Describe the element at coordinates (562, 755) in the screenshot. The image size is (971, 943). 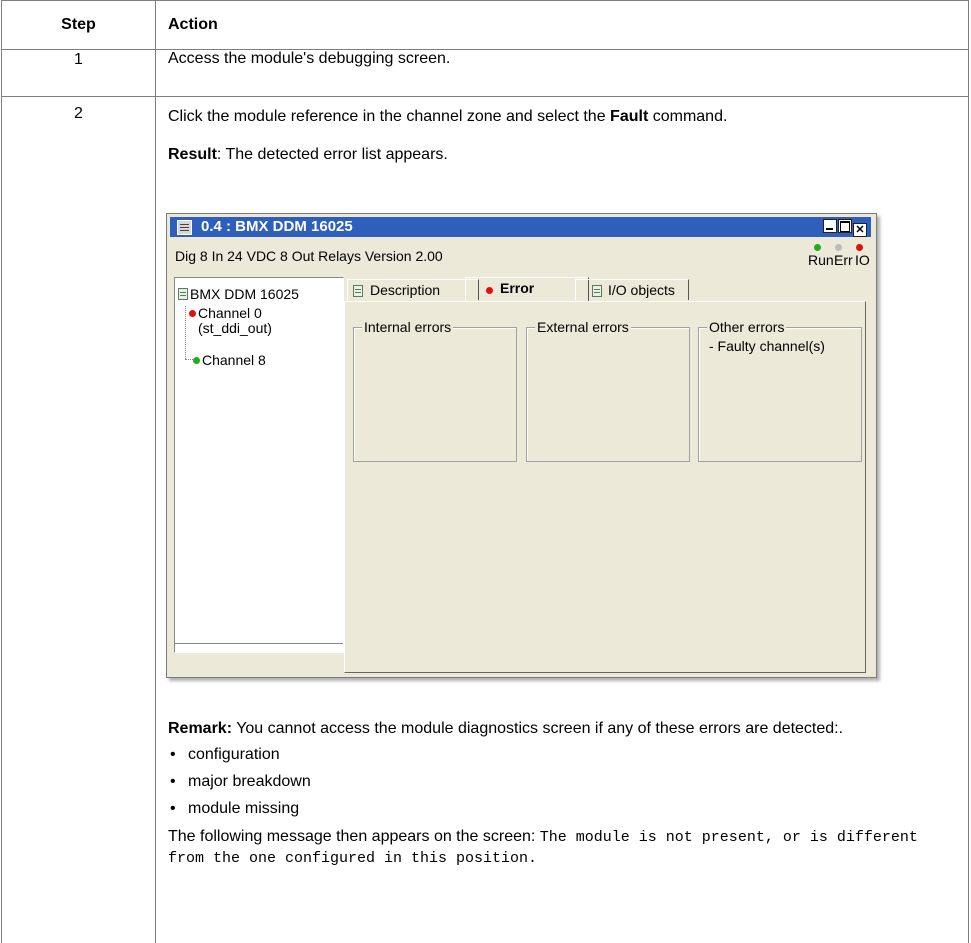
I see `list-item: configuration` at that location.